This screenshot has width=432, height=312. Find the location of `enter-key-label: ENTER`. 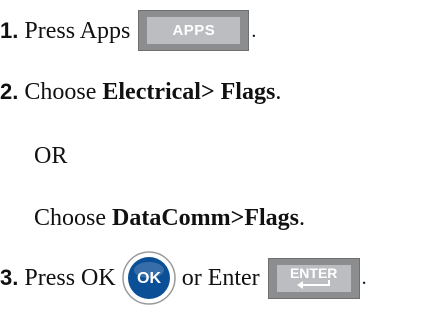

enter-key-label: ENTER is located at coordinates (313, 273).